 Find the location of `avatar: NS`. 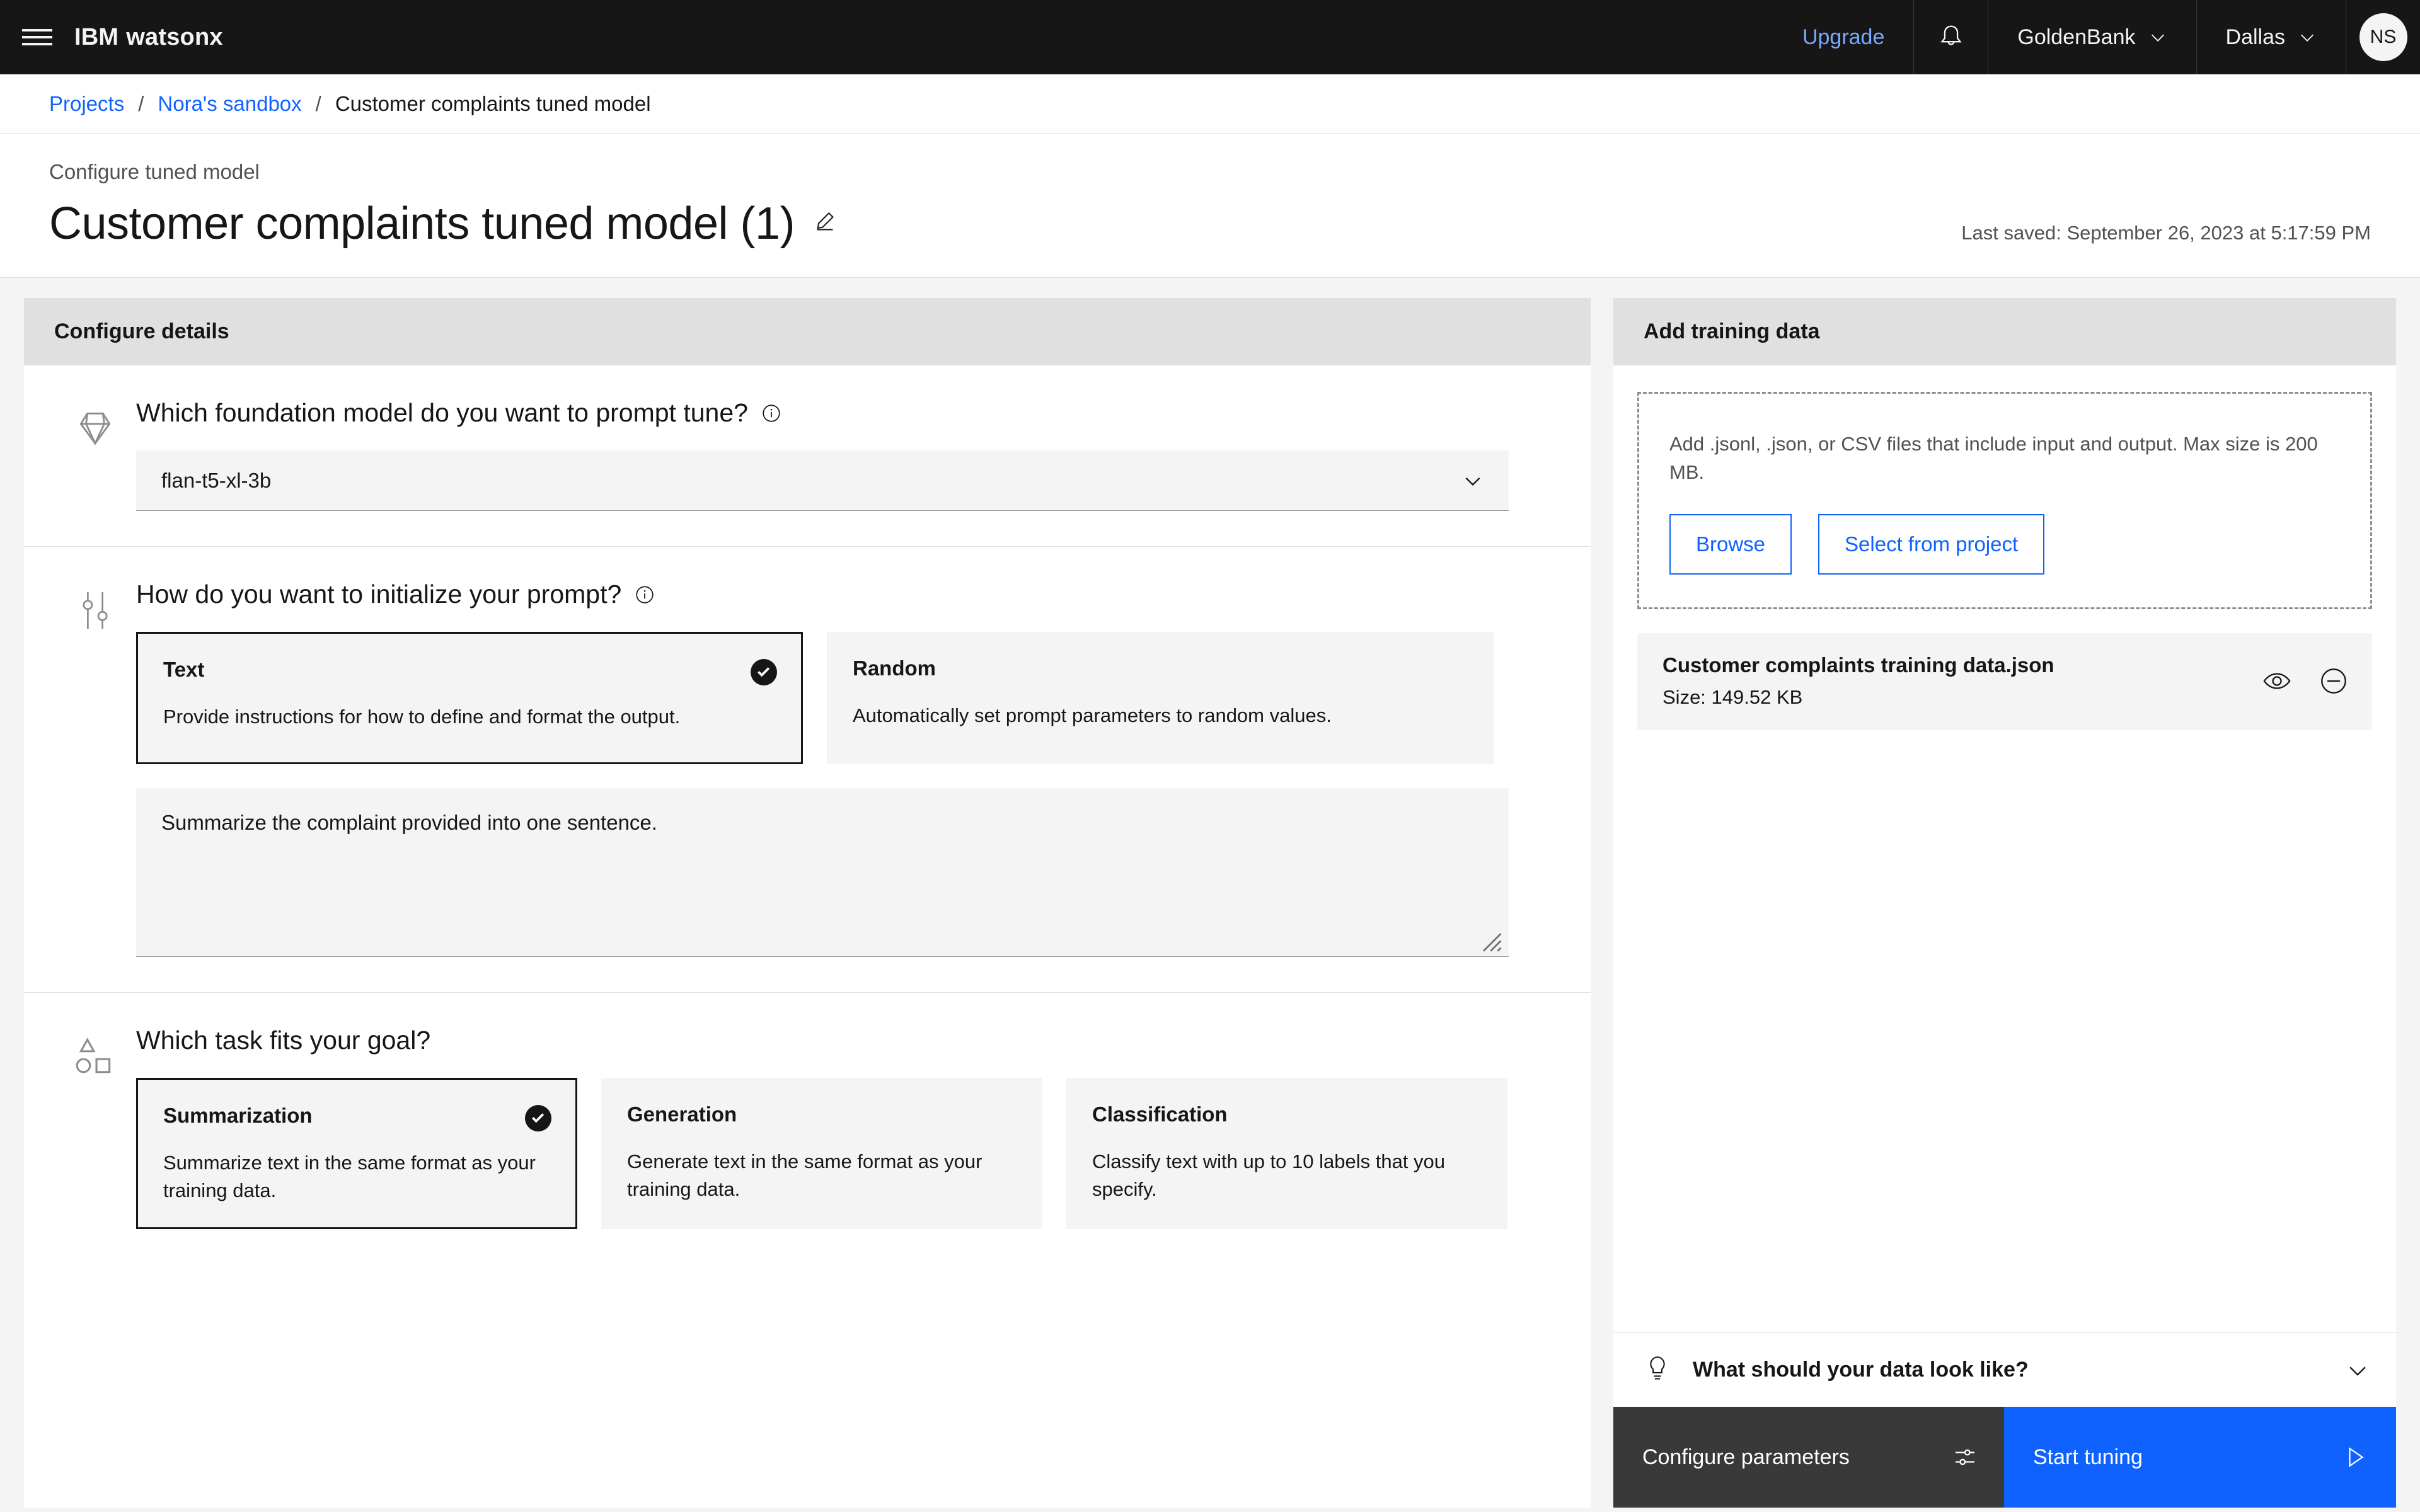

avatar: NS is located at coordinates (2383, 37).